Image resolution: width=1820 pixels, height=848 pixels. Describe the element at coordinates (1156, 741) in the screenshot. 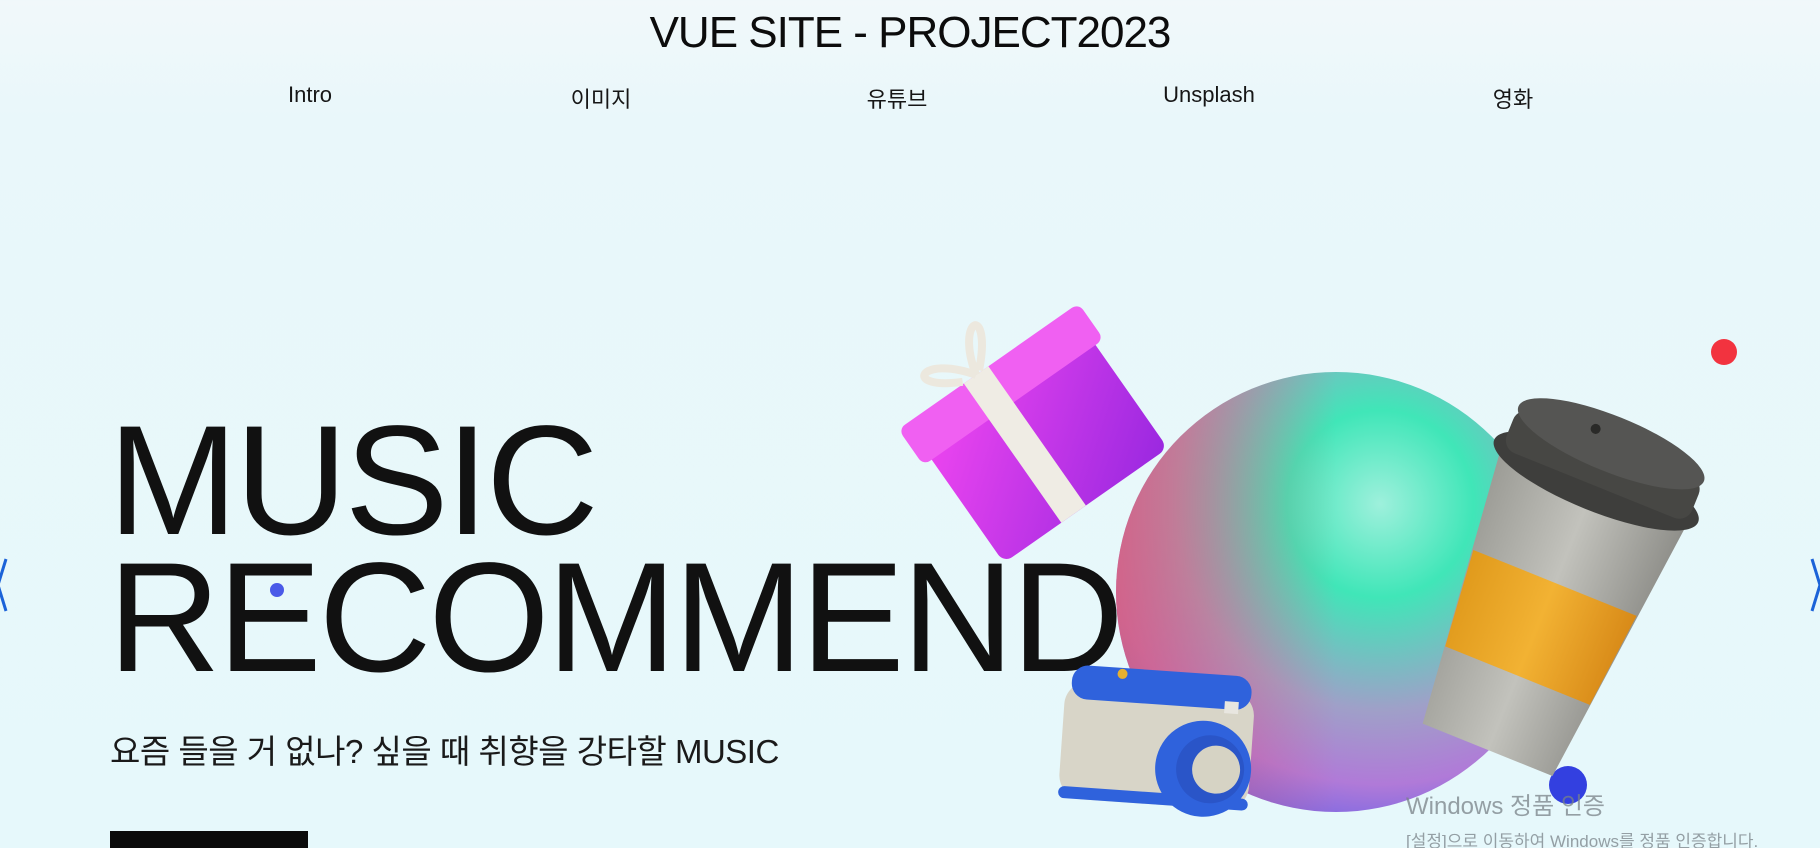

I see `camera-icon` at that location.